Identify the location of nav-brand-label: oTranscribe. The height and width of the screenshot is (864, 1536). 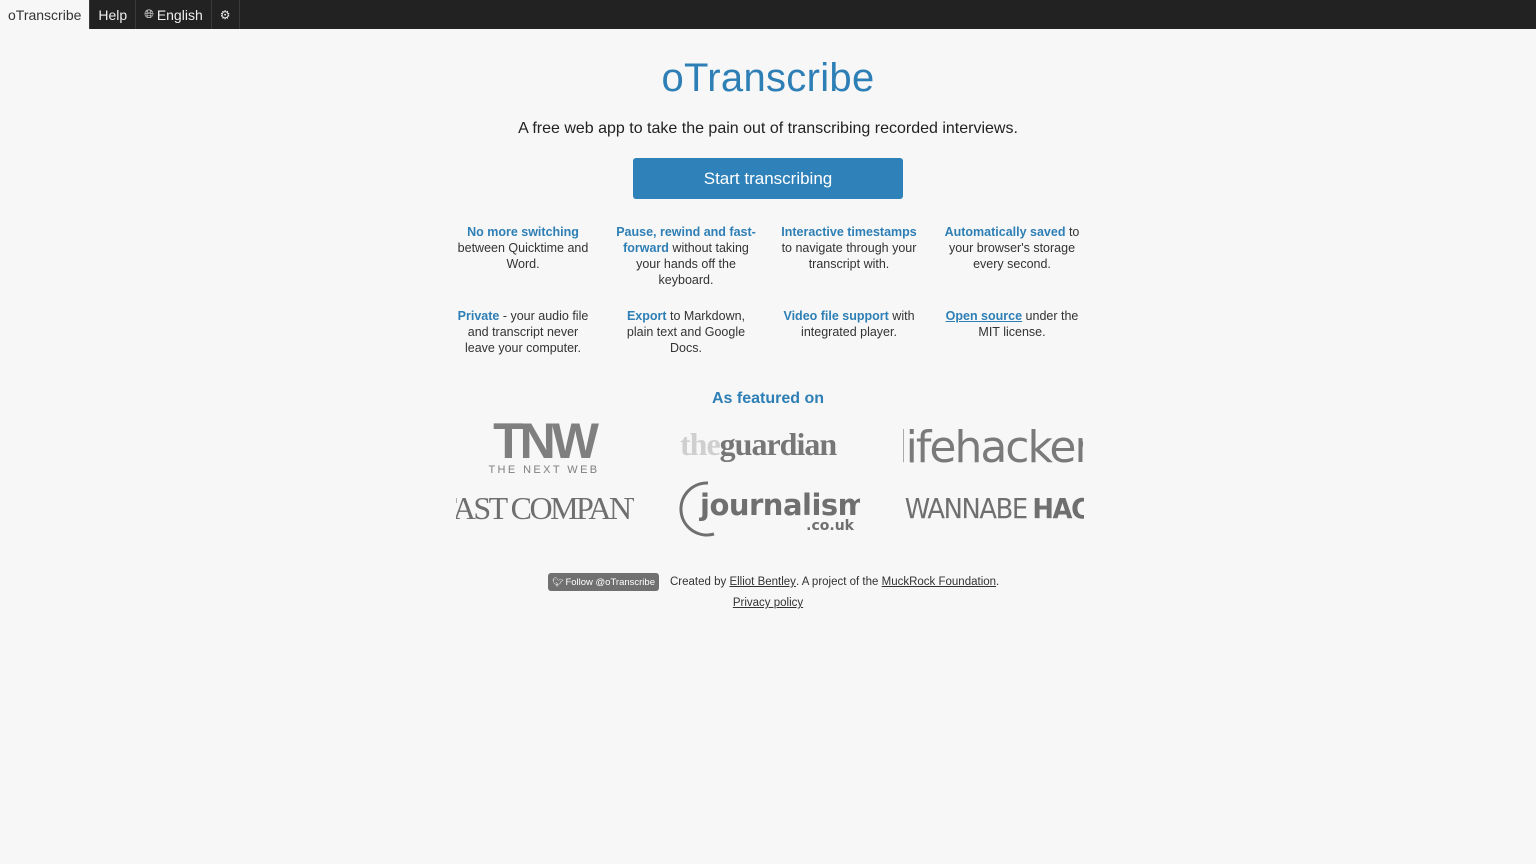
(45, 14).